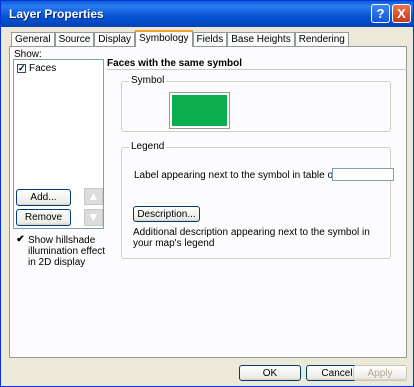  I want to click on tab-source: Source, so click(74, 39).